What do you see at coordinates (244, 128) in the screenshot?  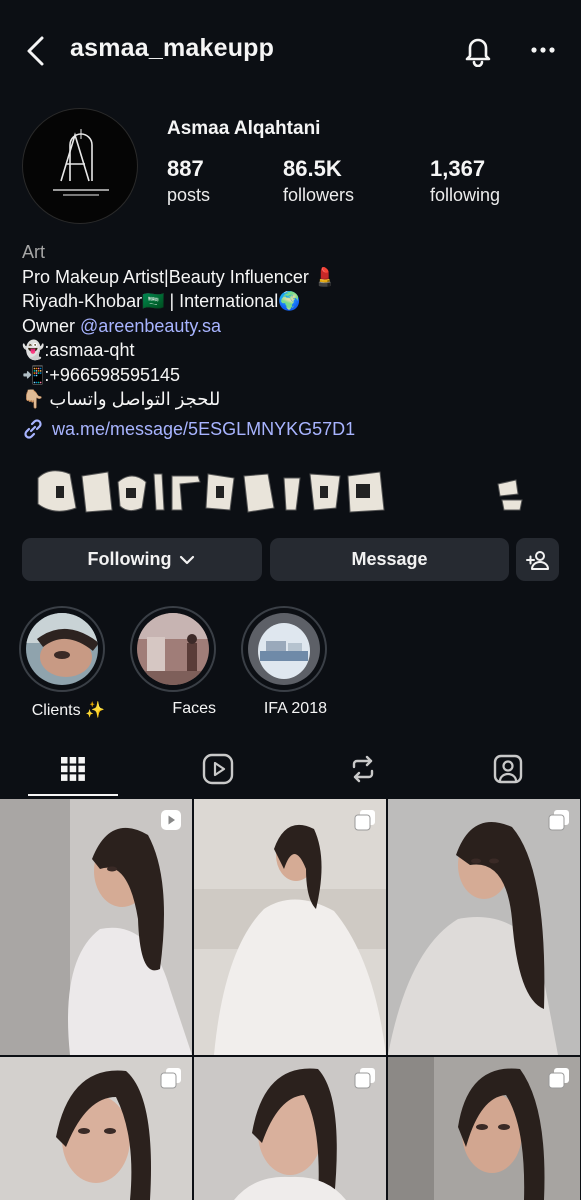 I see `profile-full-name: Asmaa Alqahtani` at bounding box center [244, 128].